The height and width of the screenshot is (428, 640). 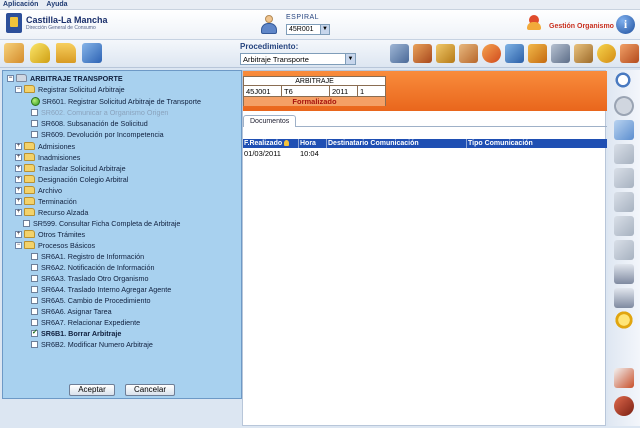 What do you see at coordinates (85, 322) in the screenshot?
I see `tree-item-sr6a7: SR6A7. Relacionar Expediente` at bounding box center [85, 322].